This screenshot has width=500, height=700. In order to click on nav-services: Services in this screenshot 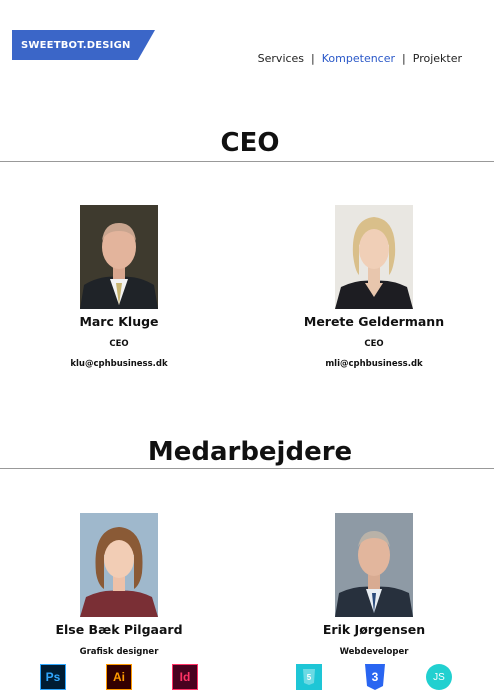, I will do `click(281, 58)`.